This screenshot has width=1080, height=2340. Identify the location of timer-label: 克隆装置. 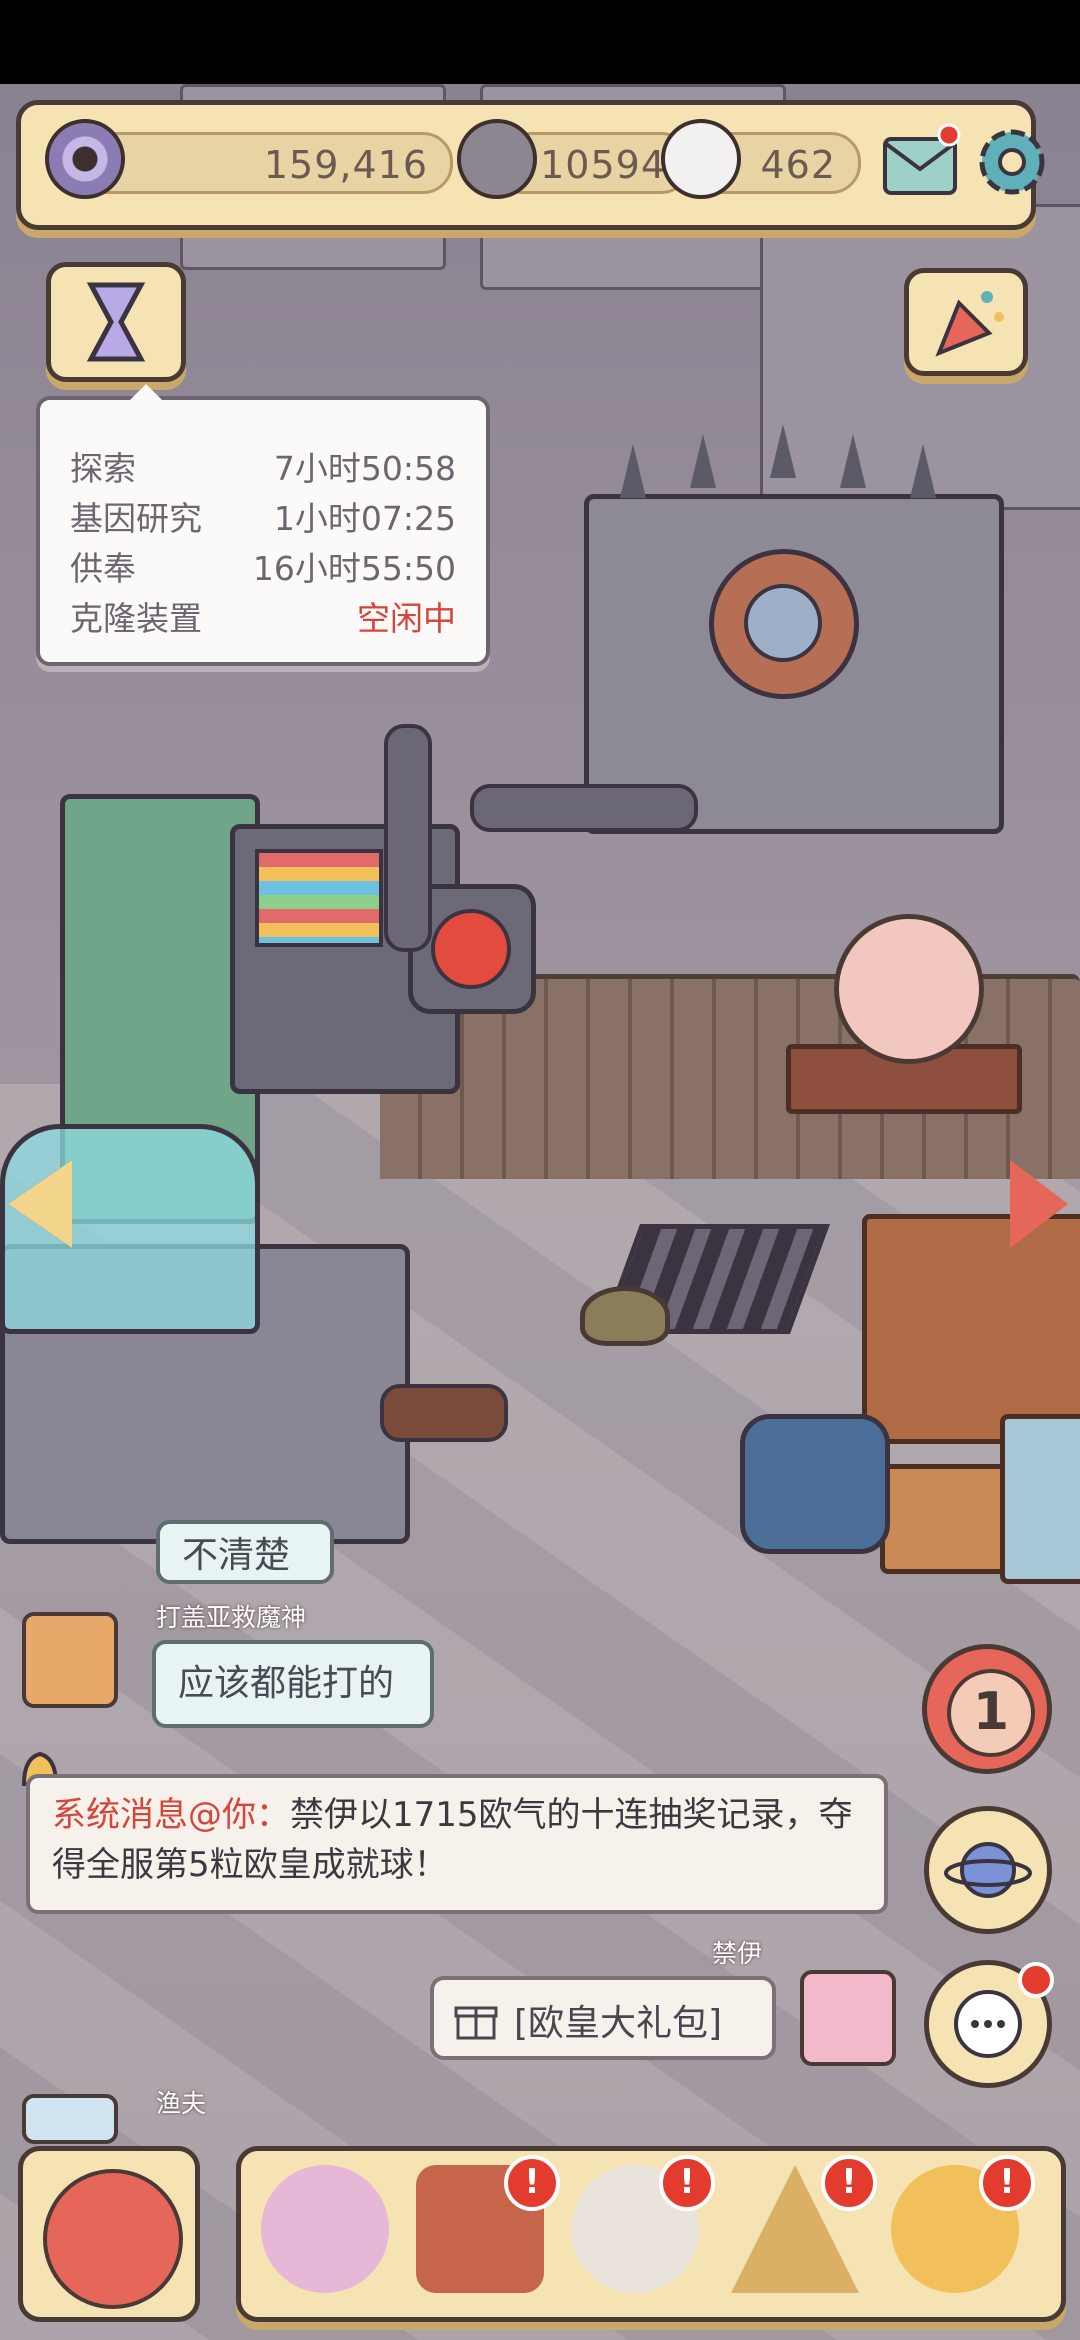
(136, 618).